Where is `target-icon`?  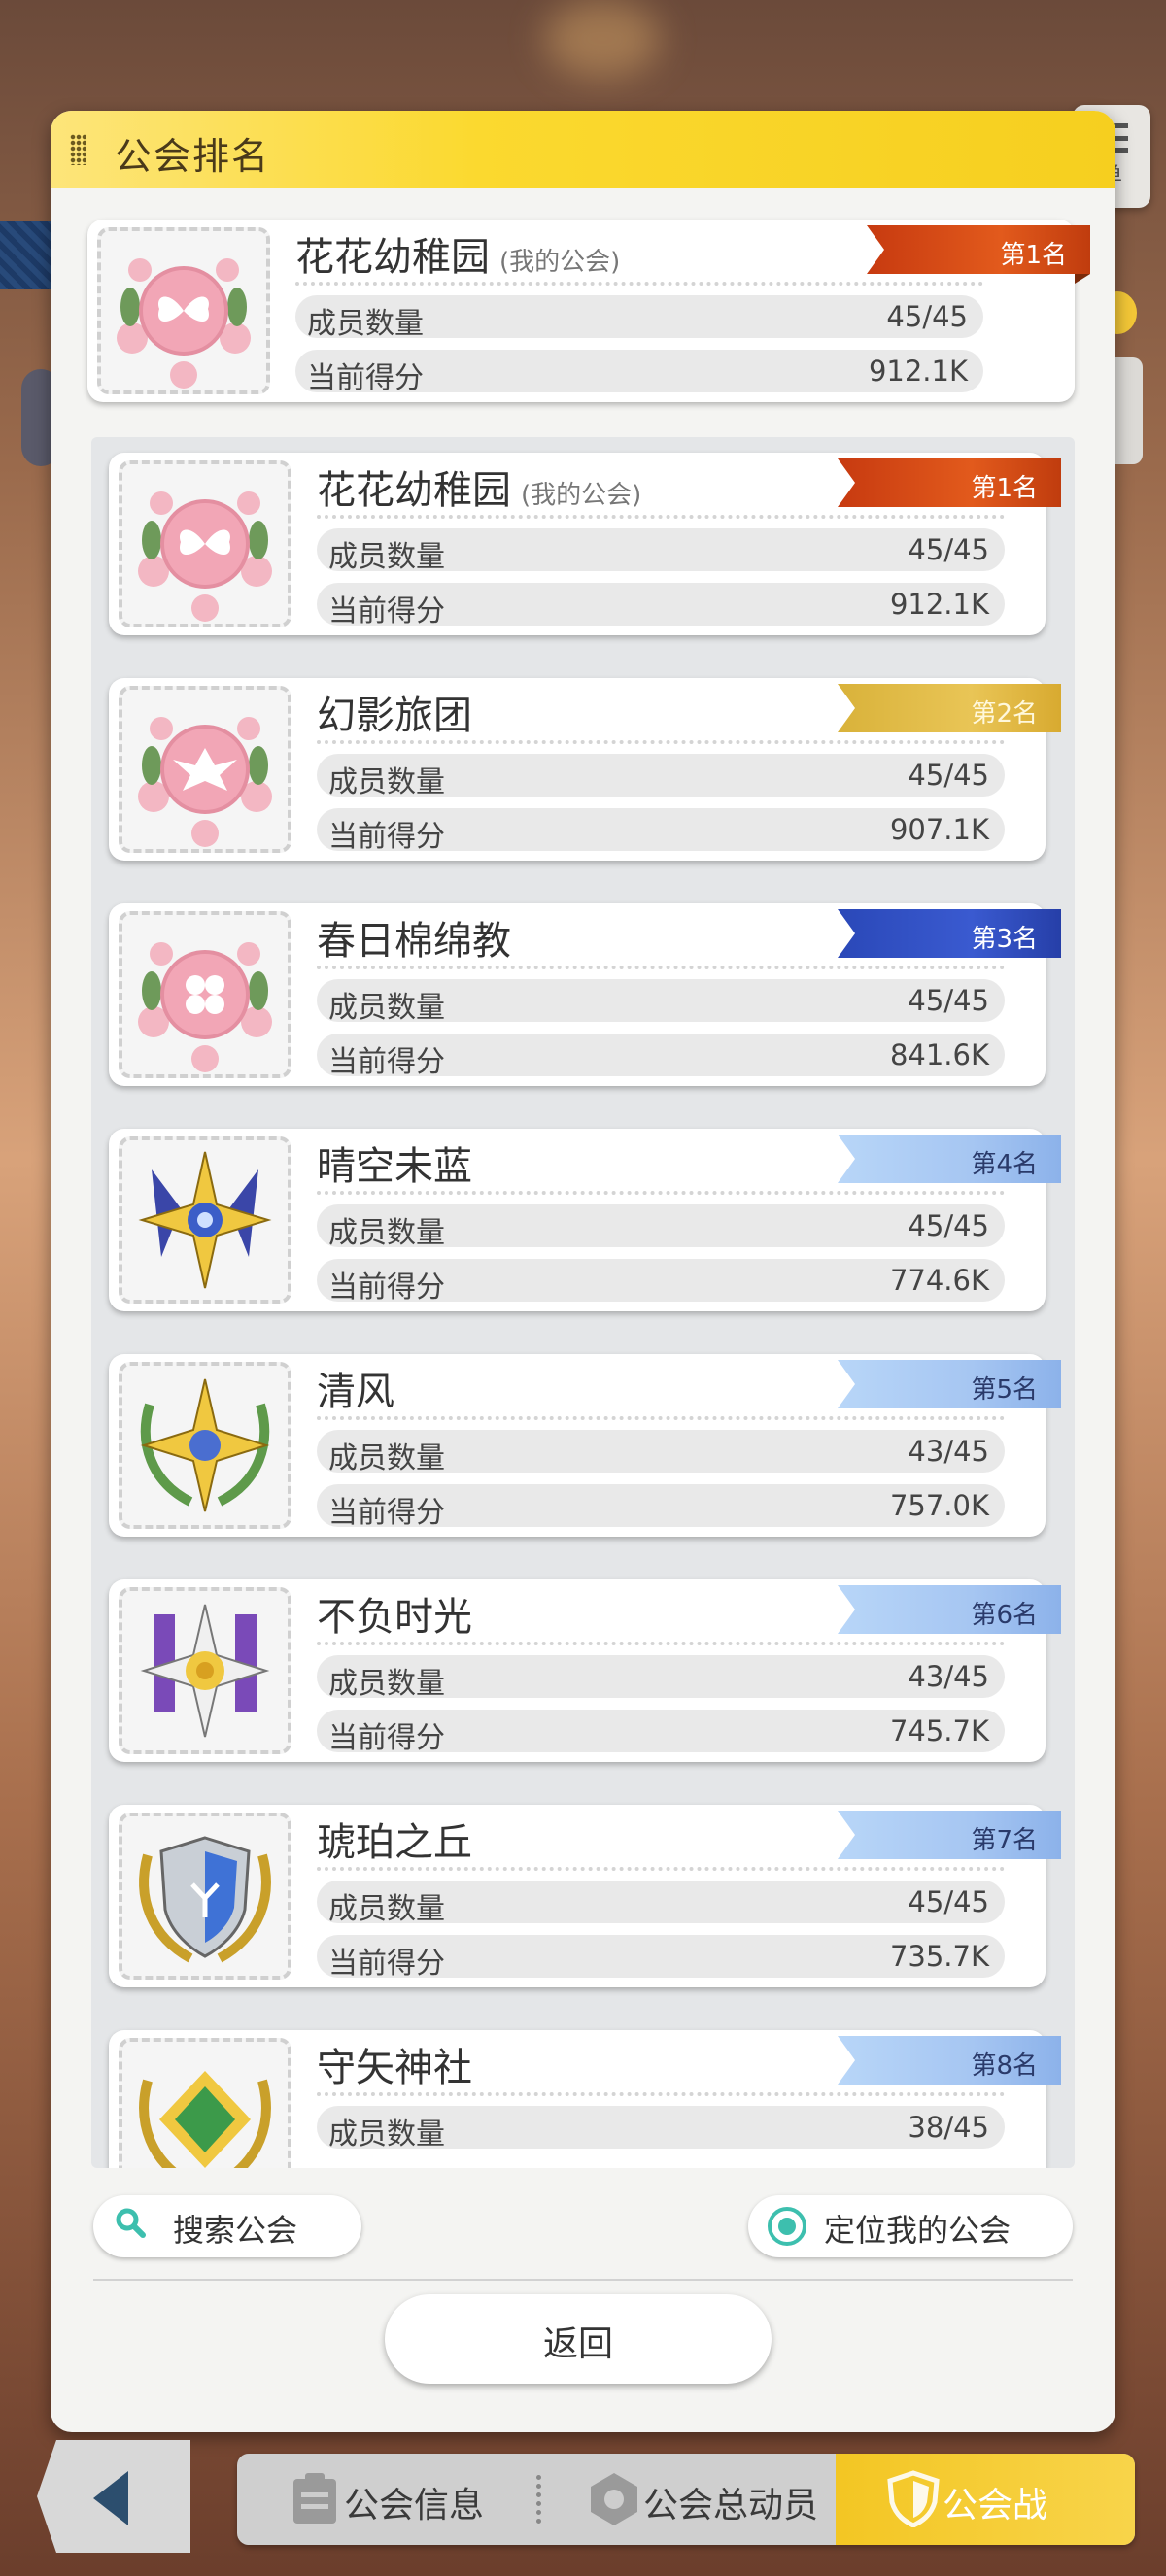
target-icon is located at coordinates (787, 2226).